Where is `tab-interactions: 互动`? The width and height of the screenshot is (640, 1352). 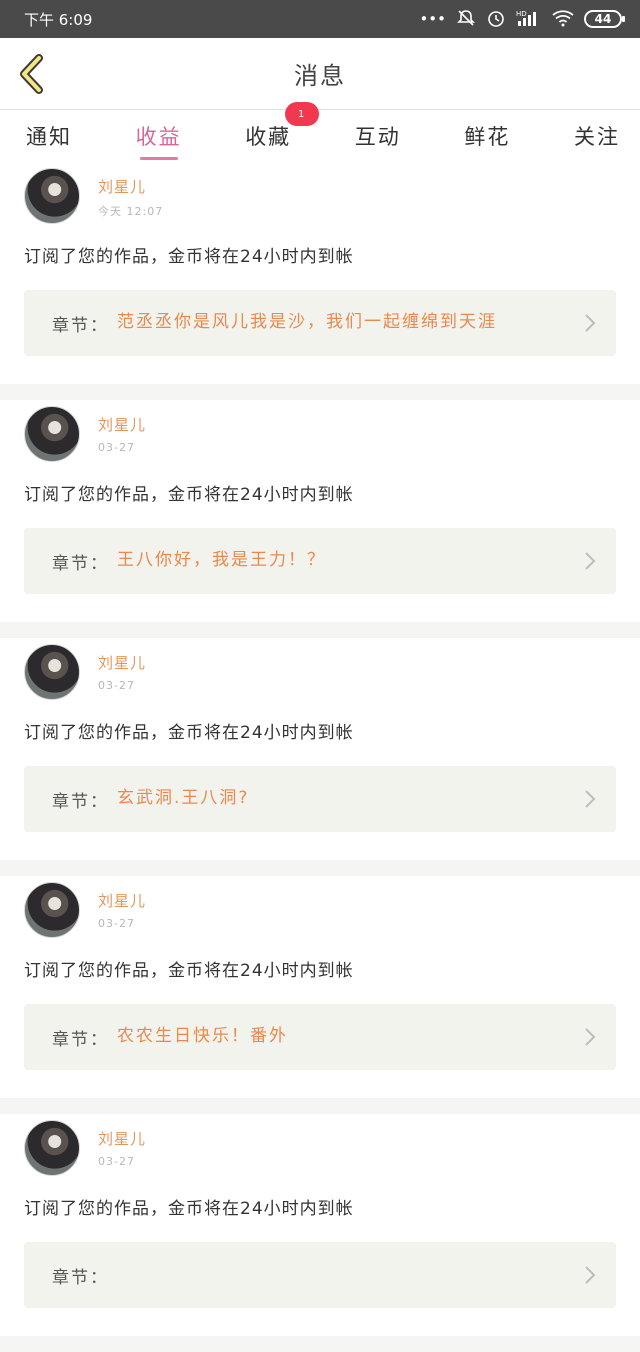 tab-interactions: 互动 is located at coordinates (378, 136).